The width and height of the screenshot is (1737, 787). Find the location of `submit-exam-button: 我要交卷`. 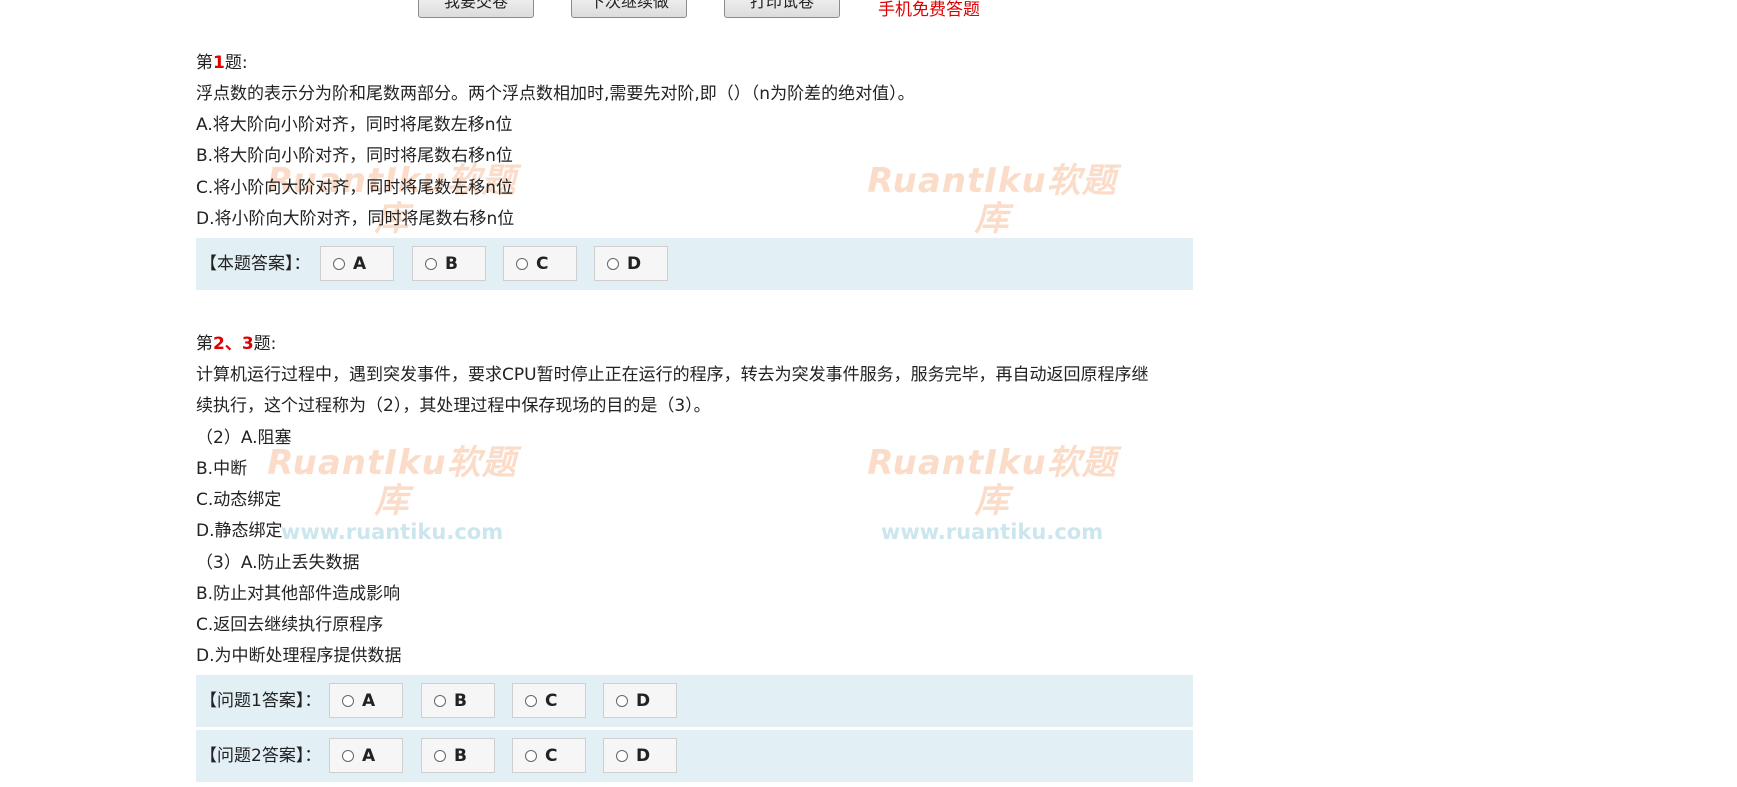

submit-exam-button: 我要交卷 is located at coordinates (476, 9).